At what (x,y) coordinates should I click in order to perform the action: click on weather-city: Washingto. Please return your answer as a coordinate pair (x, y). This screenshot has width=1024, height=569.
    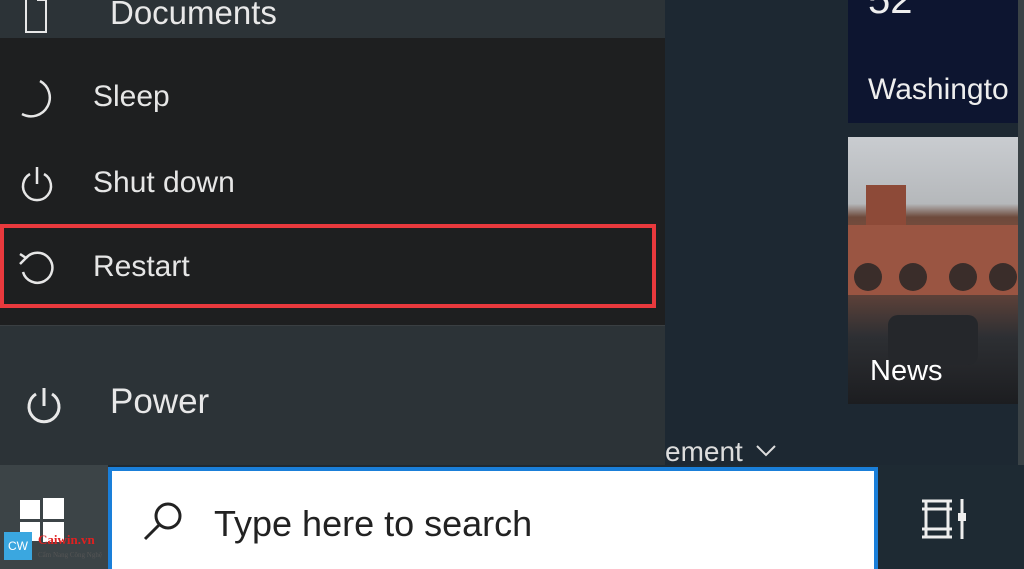
    Looking at the image, I should click on (938, 89).